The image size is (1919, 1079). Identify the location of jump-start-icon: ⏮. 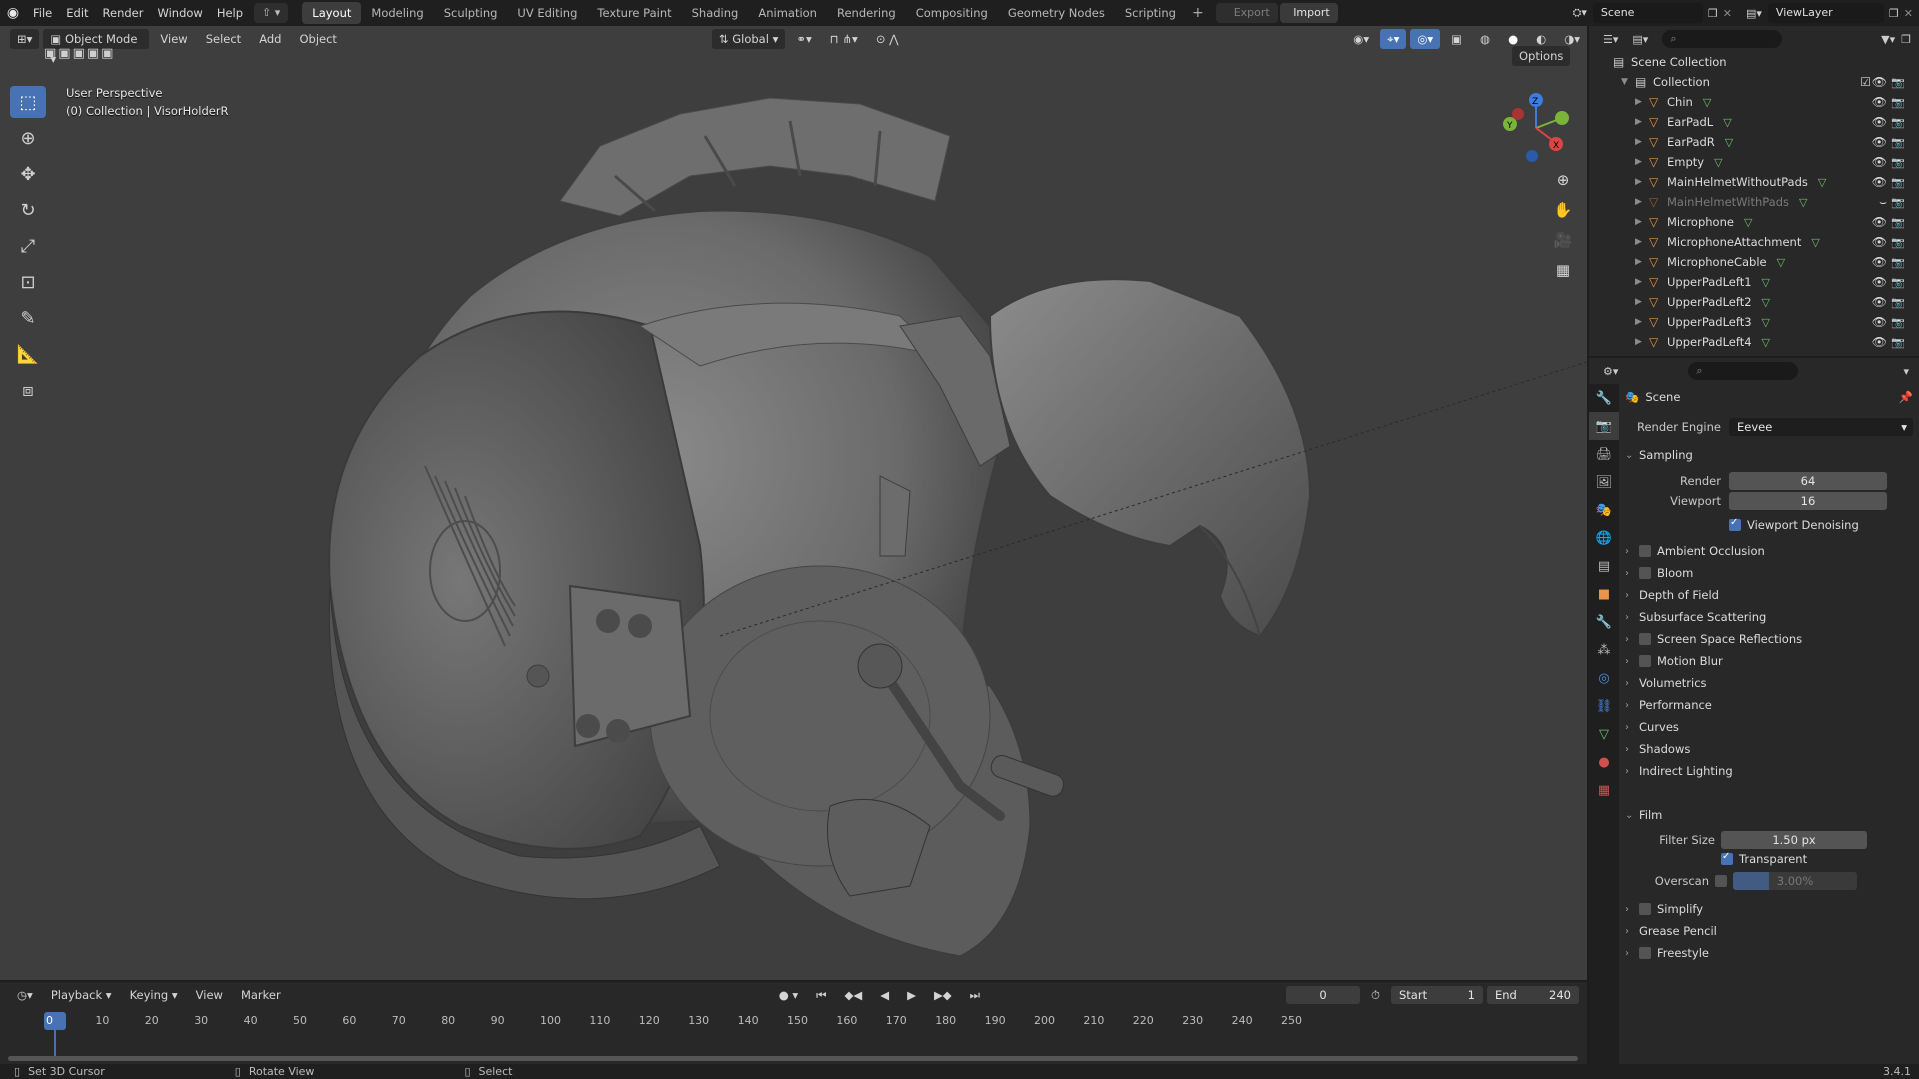
(821, 995).